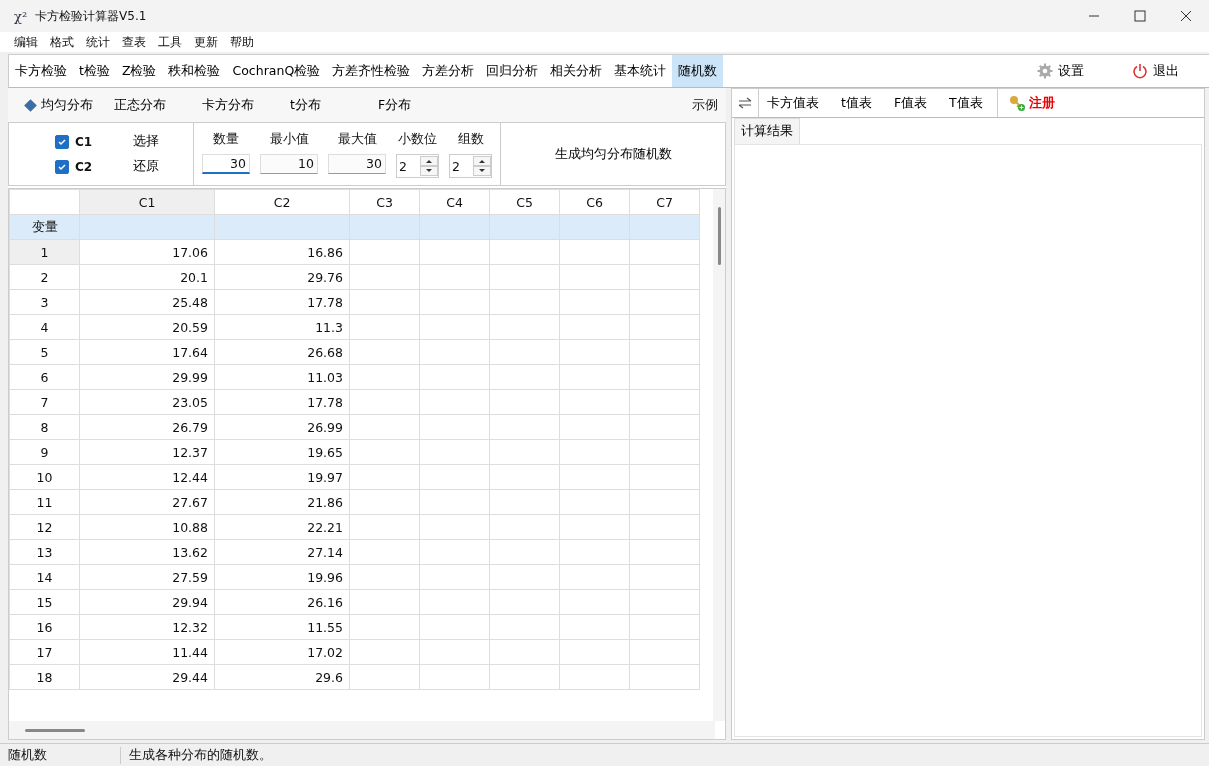 The width and height of the screenshot is (1209, 766). I want to click on app-logo-icon: χ², so click(21, 16).